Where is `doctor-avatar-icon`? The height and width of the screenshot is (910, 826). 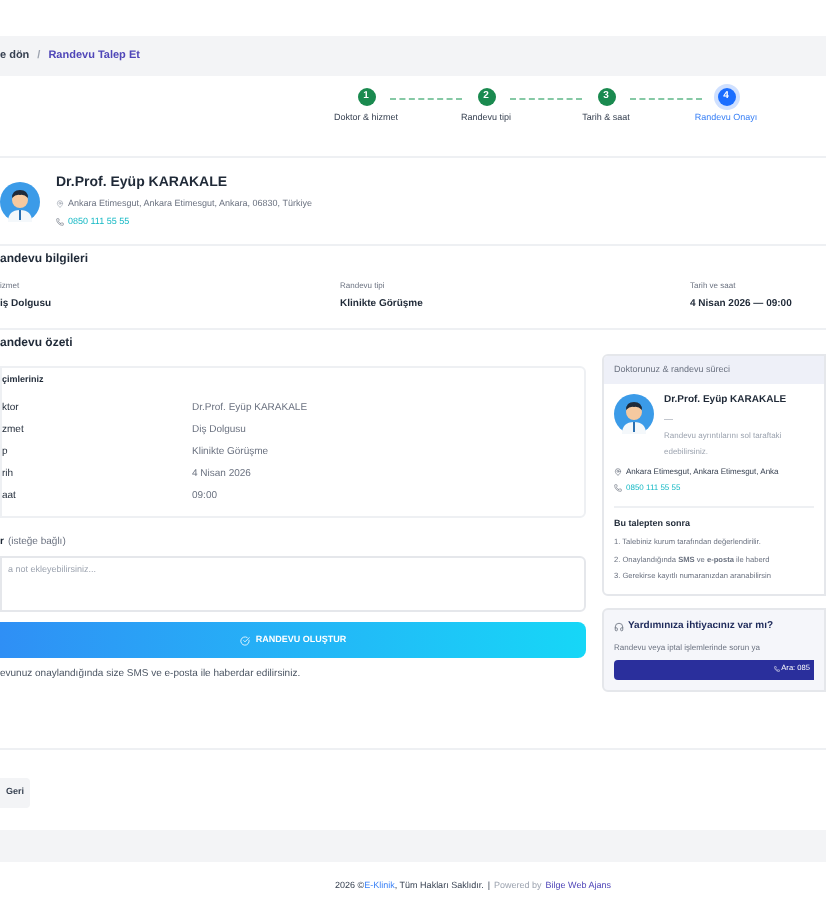 doctor-avatar-icon is located at coordinates (634, 414).